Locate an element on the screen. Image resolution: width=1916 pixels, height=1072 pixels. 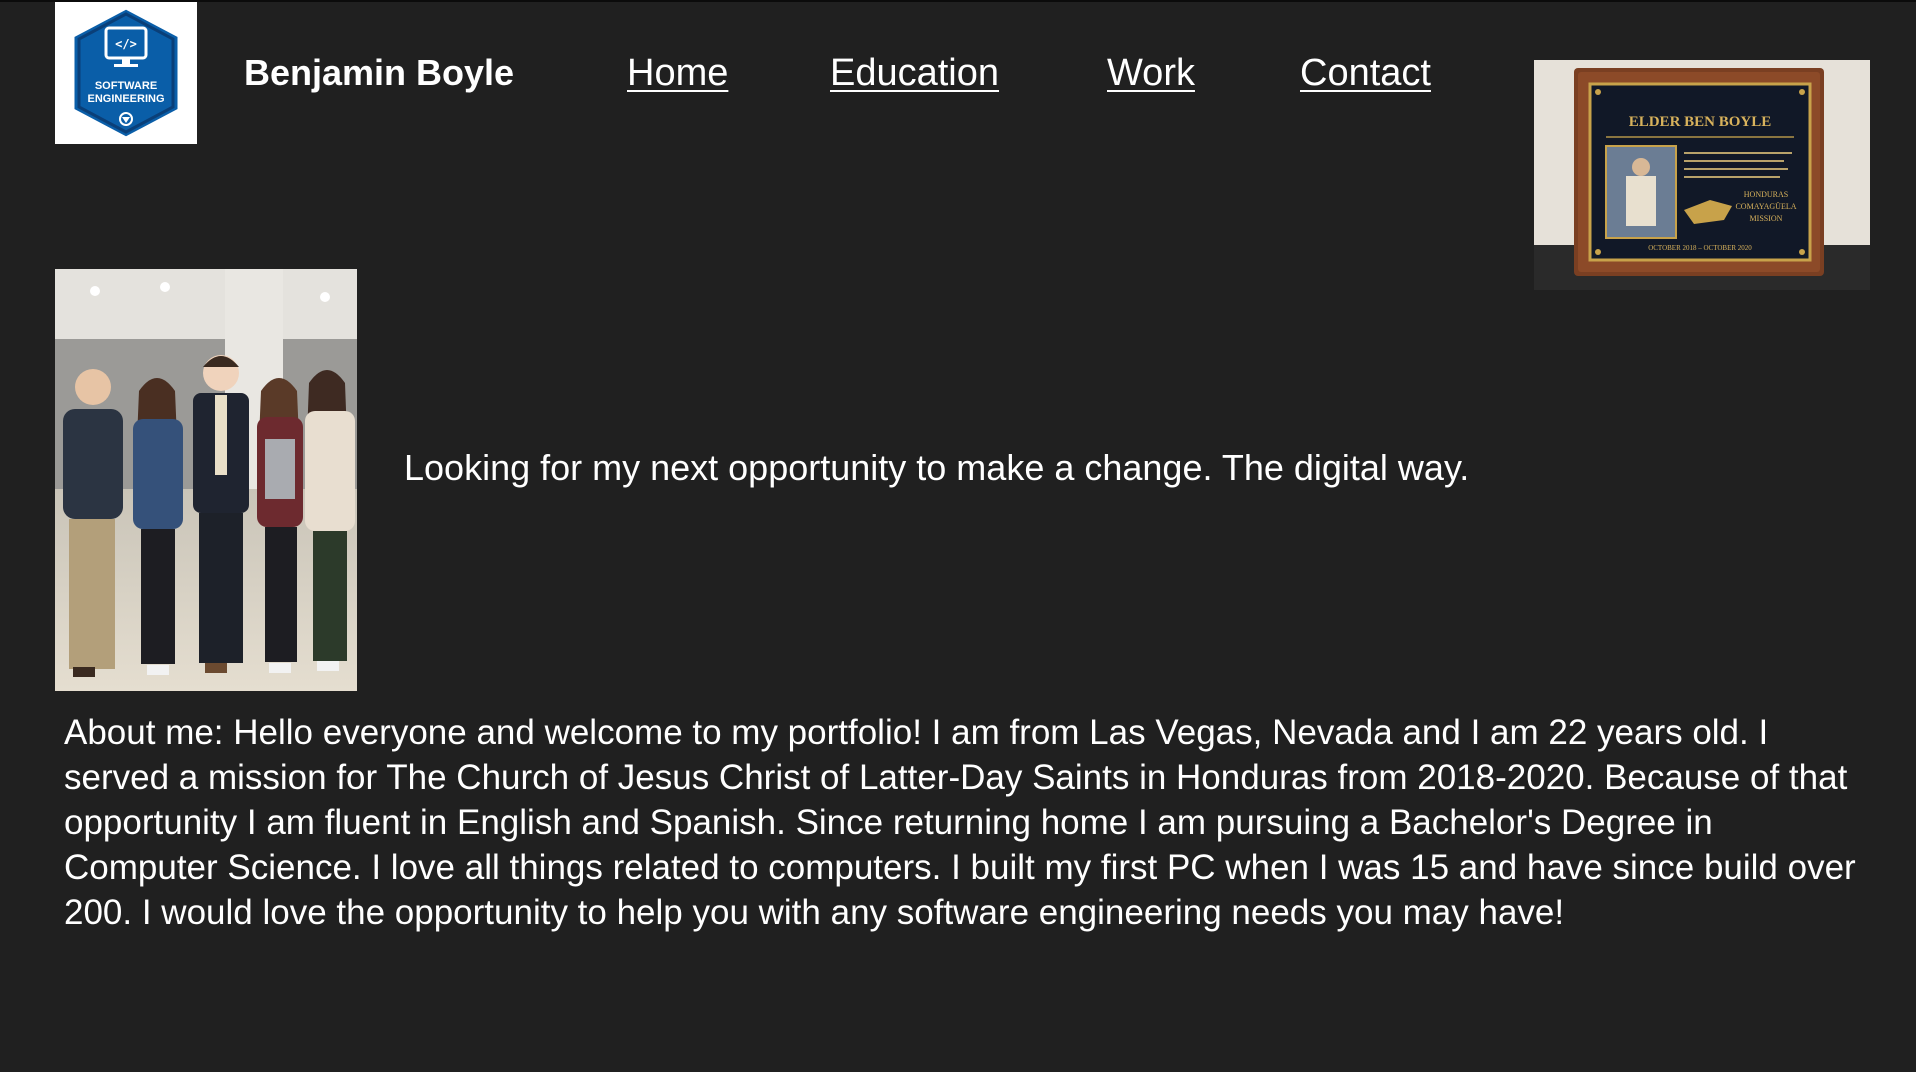
svg-text: SOFTWARE is located at coordinates (126, 86).